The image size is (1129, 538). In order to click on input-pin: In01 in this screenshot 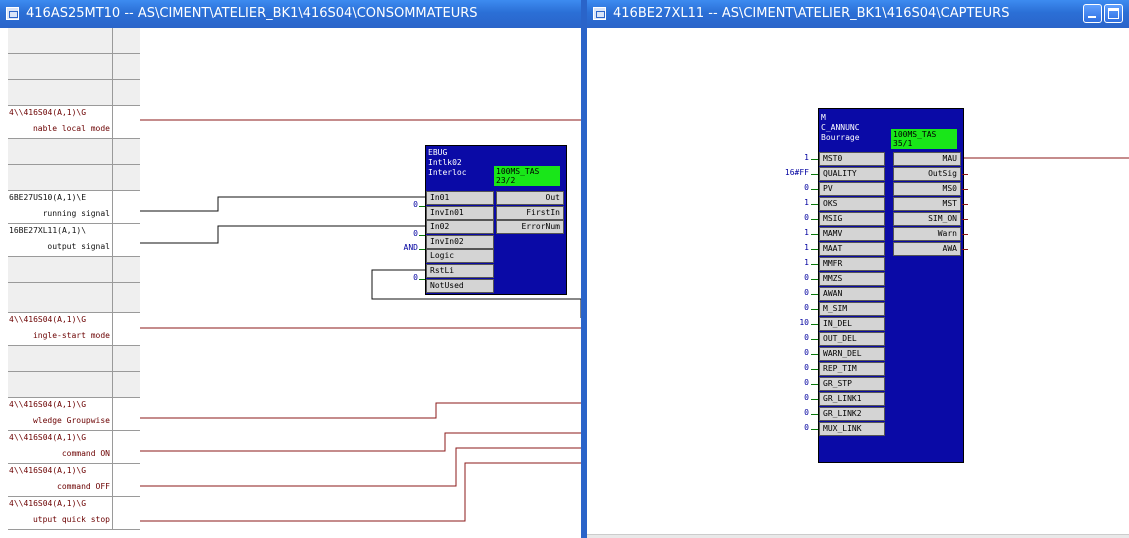, I will do `click(460, 198)`.